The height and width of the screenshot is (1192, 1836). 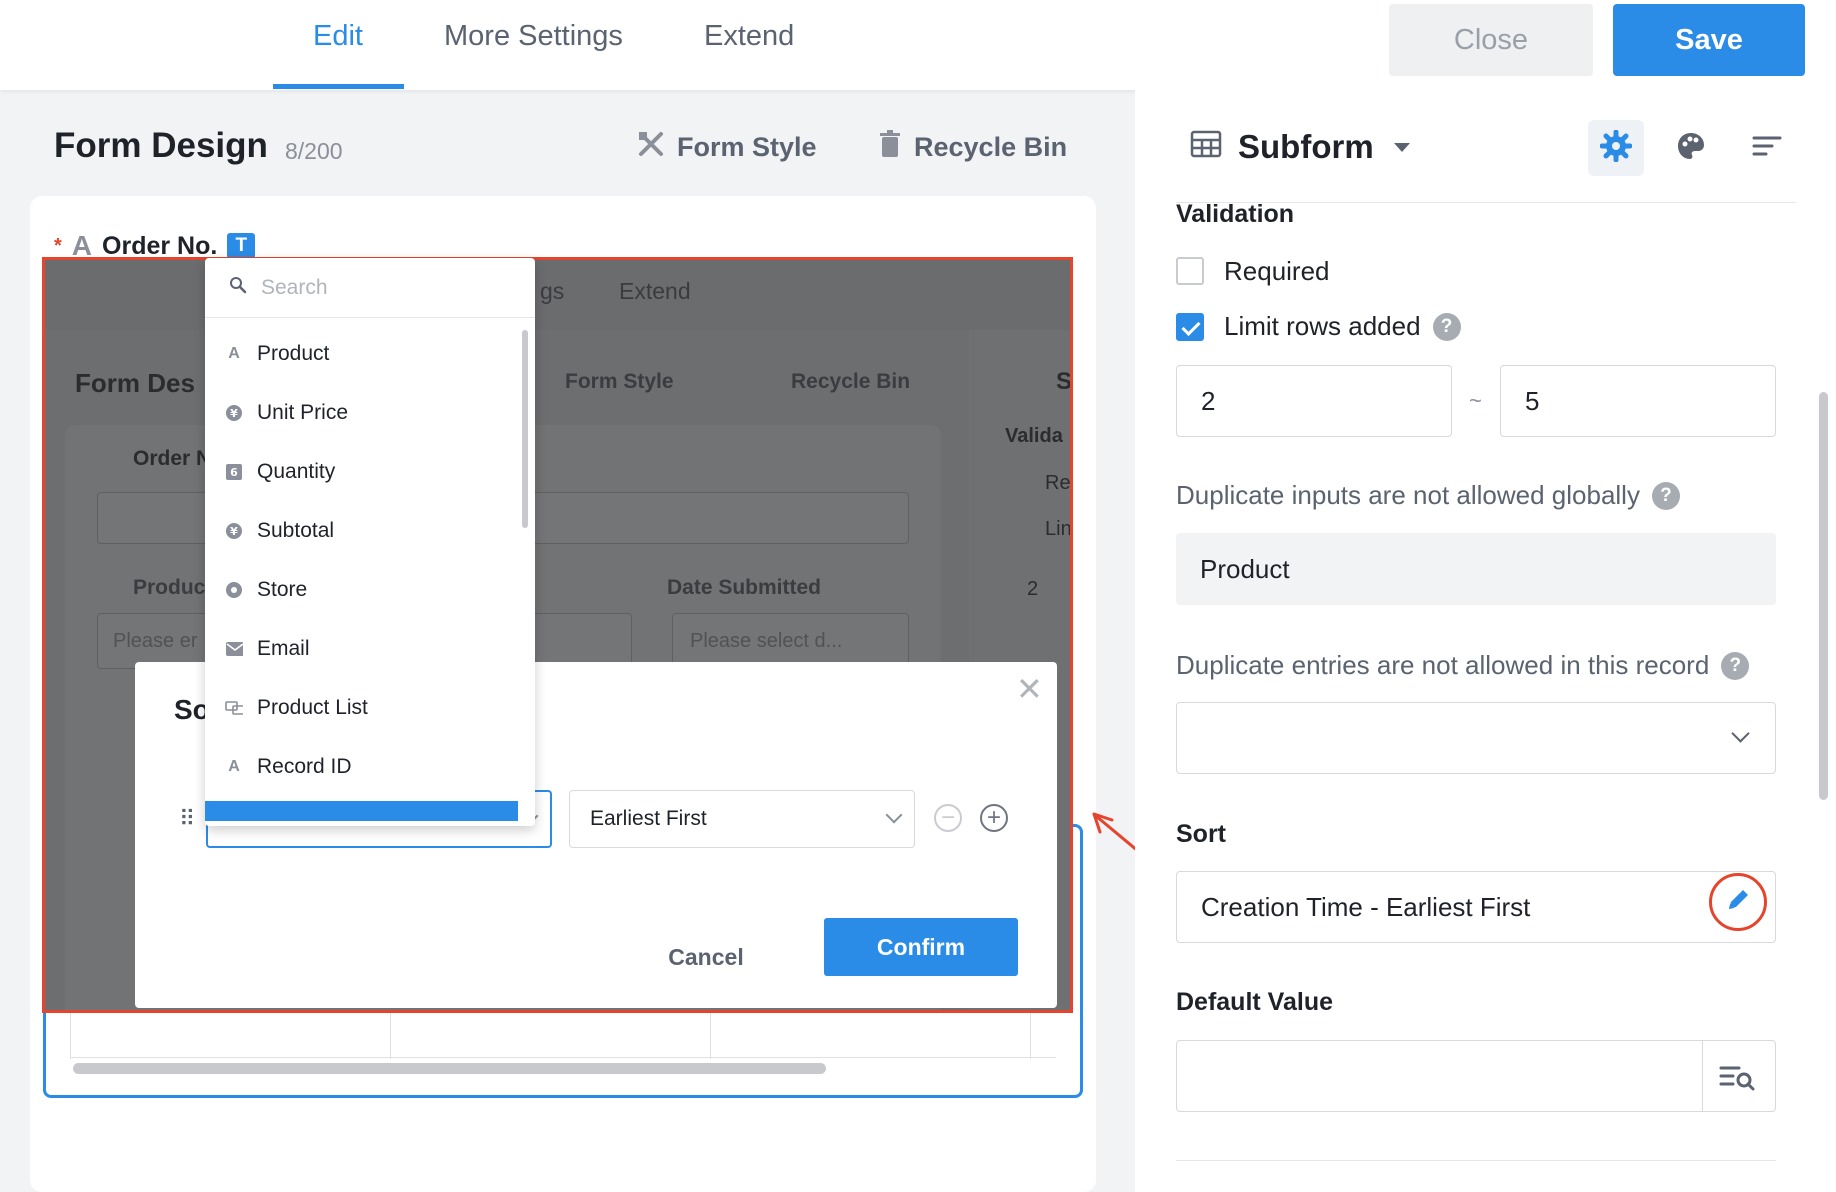 What do you see at coordinates (1738, 902) in the screenshot?
I see `edit-sort-button` at bounding box center [1738, 902].